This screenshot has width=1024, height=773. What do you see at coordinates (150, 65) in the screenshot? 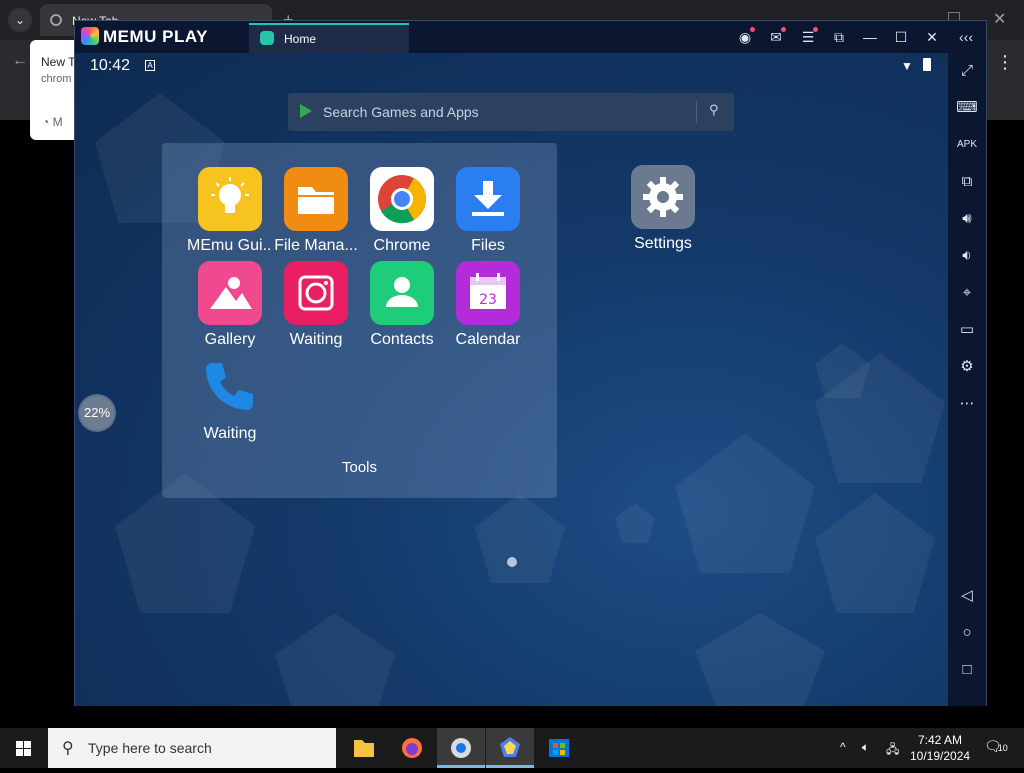
I see `status-a-icon: A` at bounding box center [150, 65].